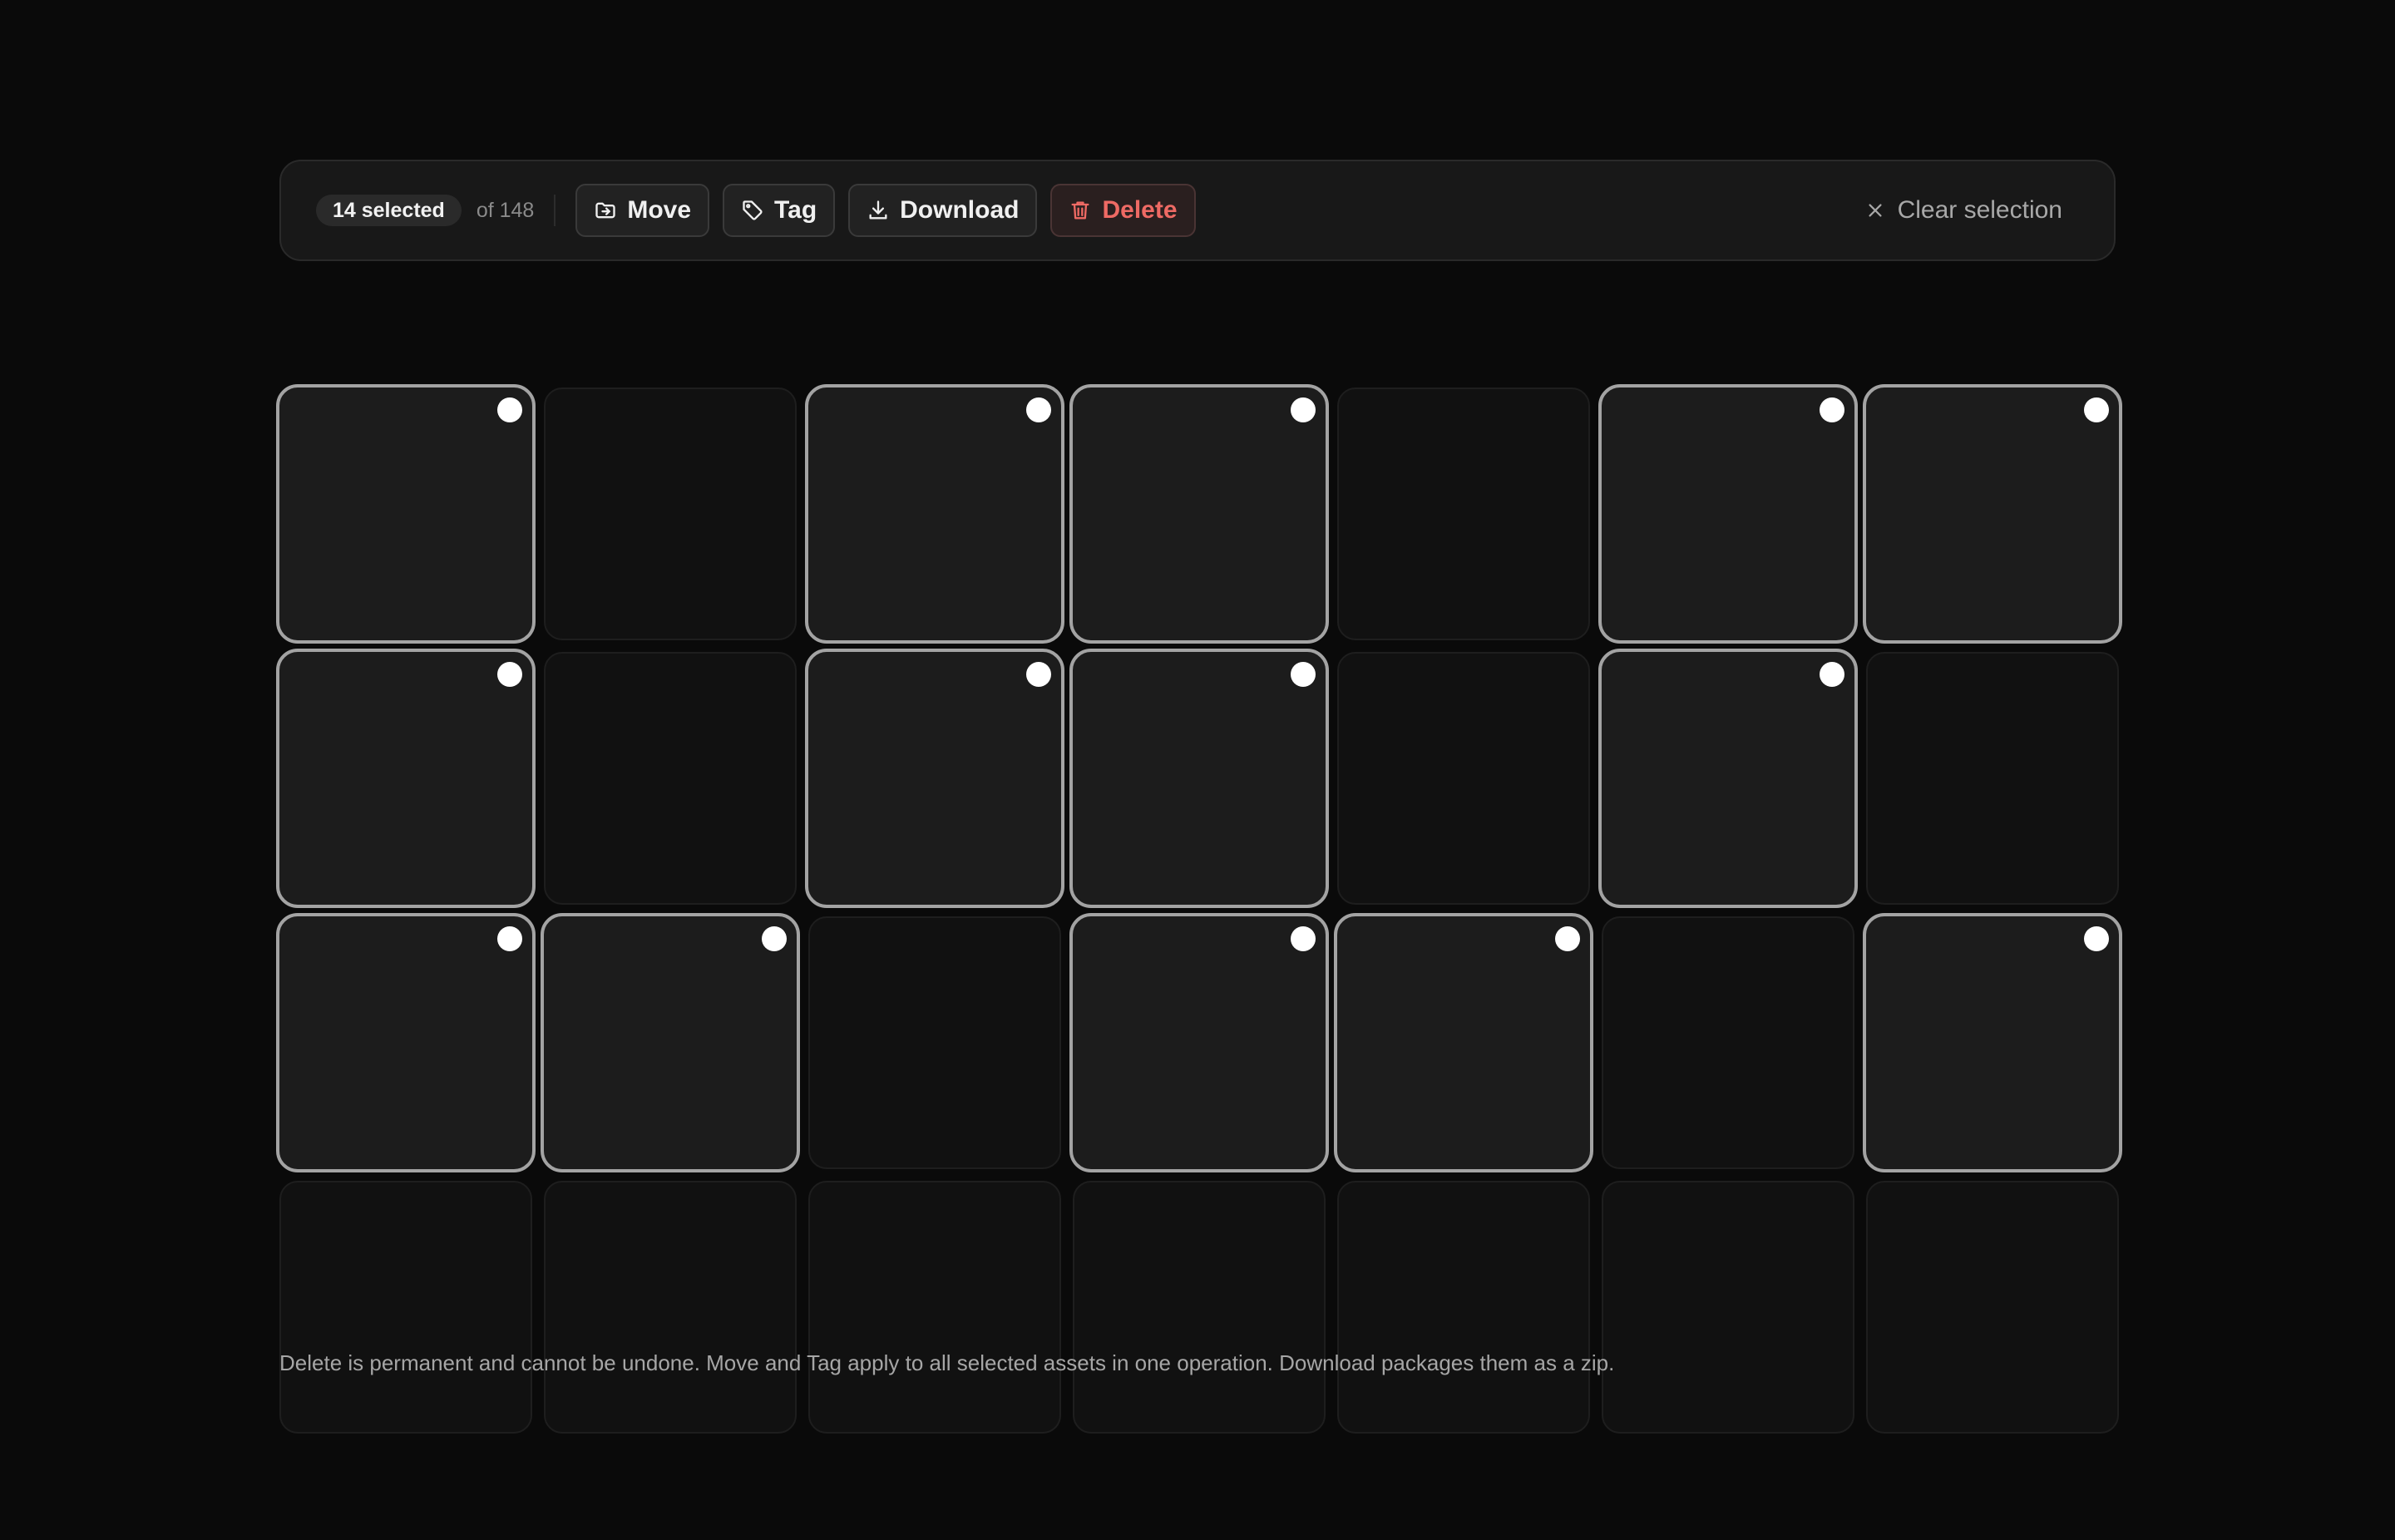  I want to click on selected-count-badge: 14 selected, so click(389, 211).